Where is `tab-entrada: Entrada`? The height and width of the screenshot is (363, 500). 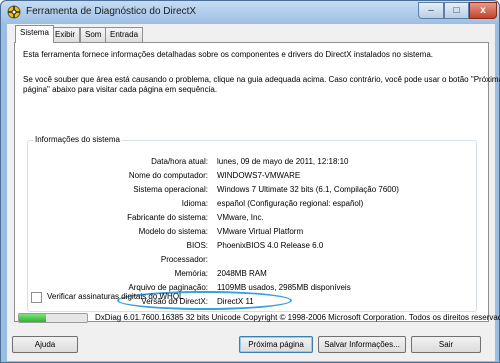
tab-entrada: Entrada is located at coordinates (124, 34).